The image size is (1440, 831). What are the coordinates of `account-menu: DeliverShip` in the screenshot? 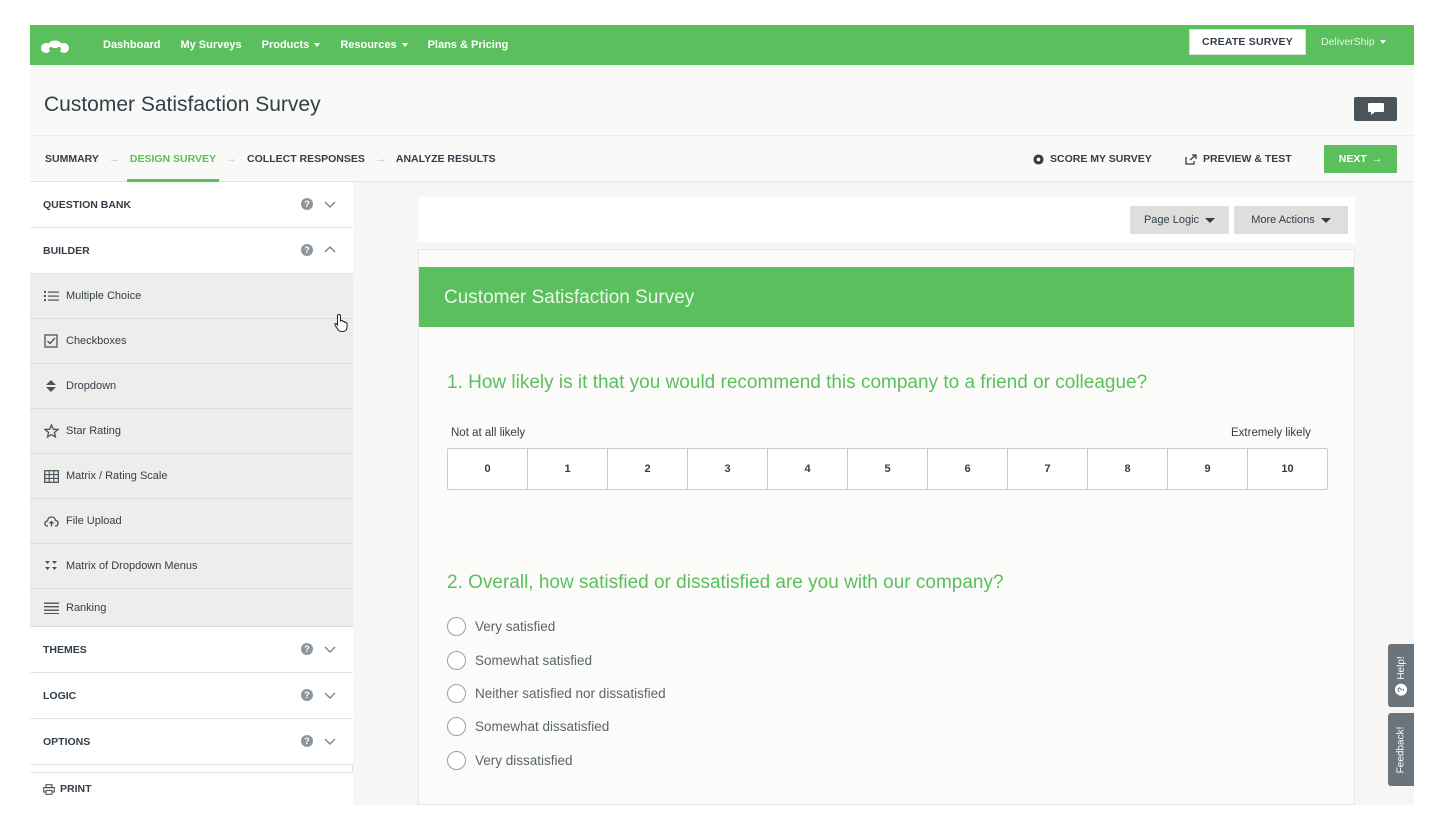 It's located at (1353, 42).